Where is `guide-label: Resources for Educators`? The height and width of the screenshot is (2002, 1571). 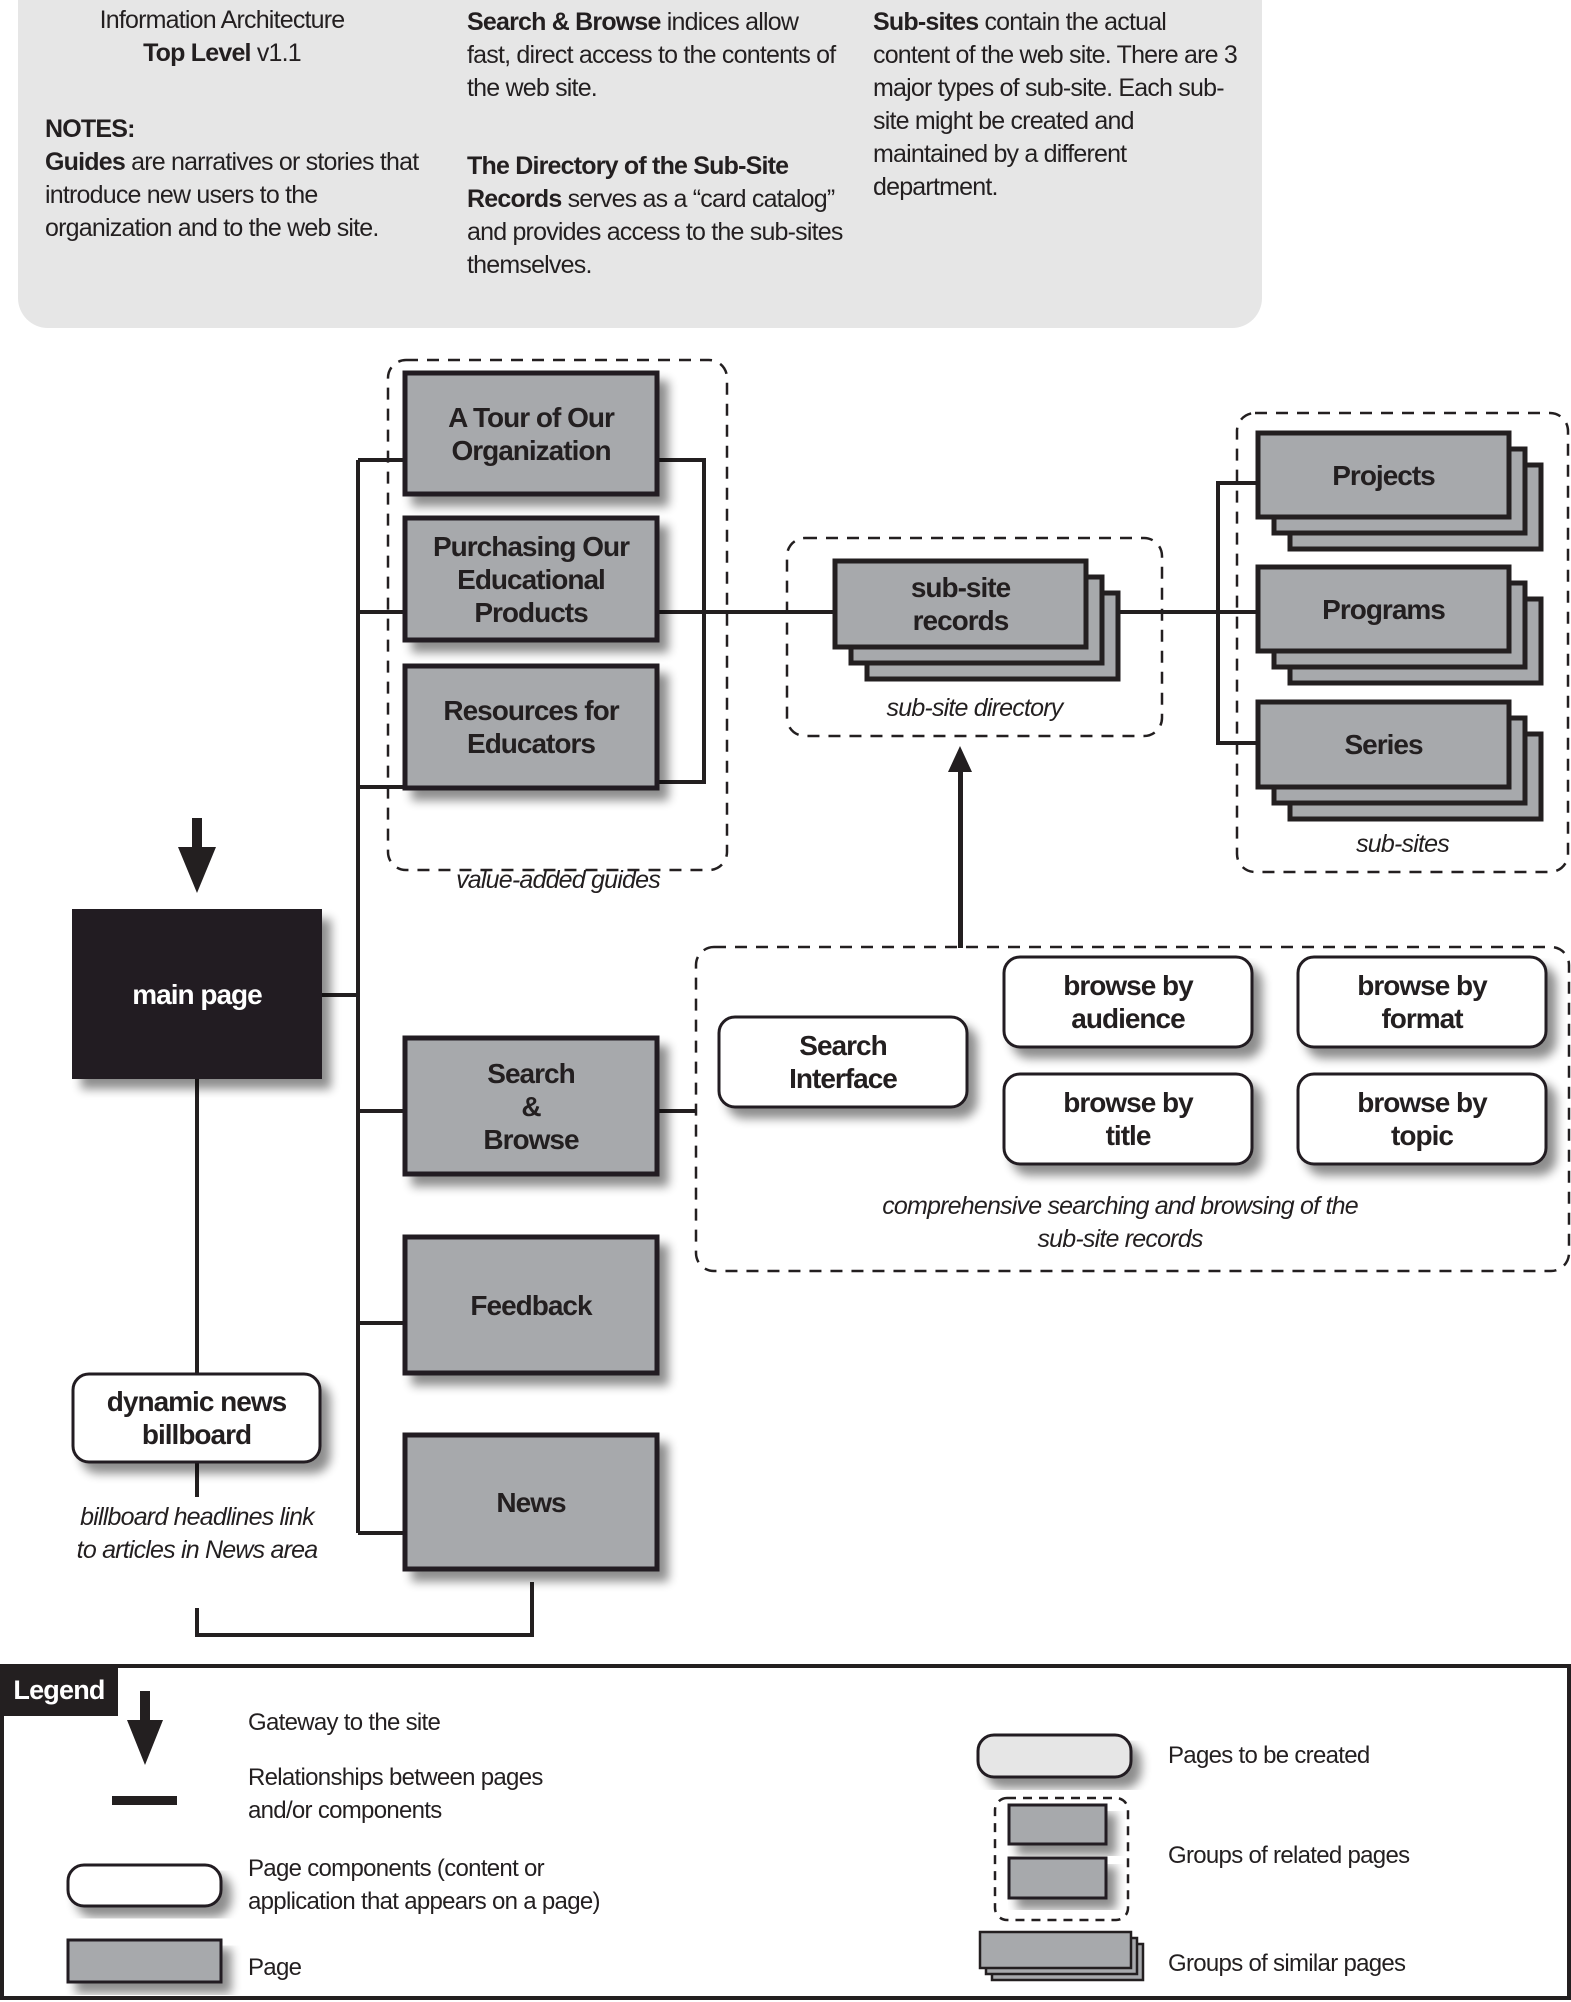
guide-label: Resources for Educators is located at coordinates (531, 727).